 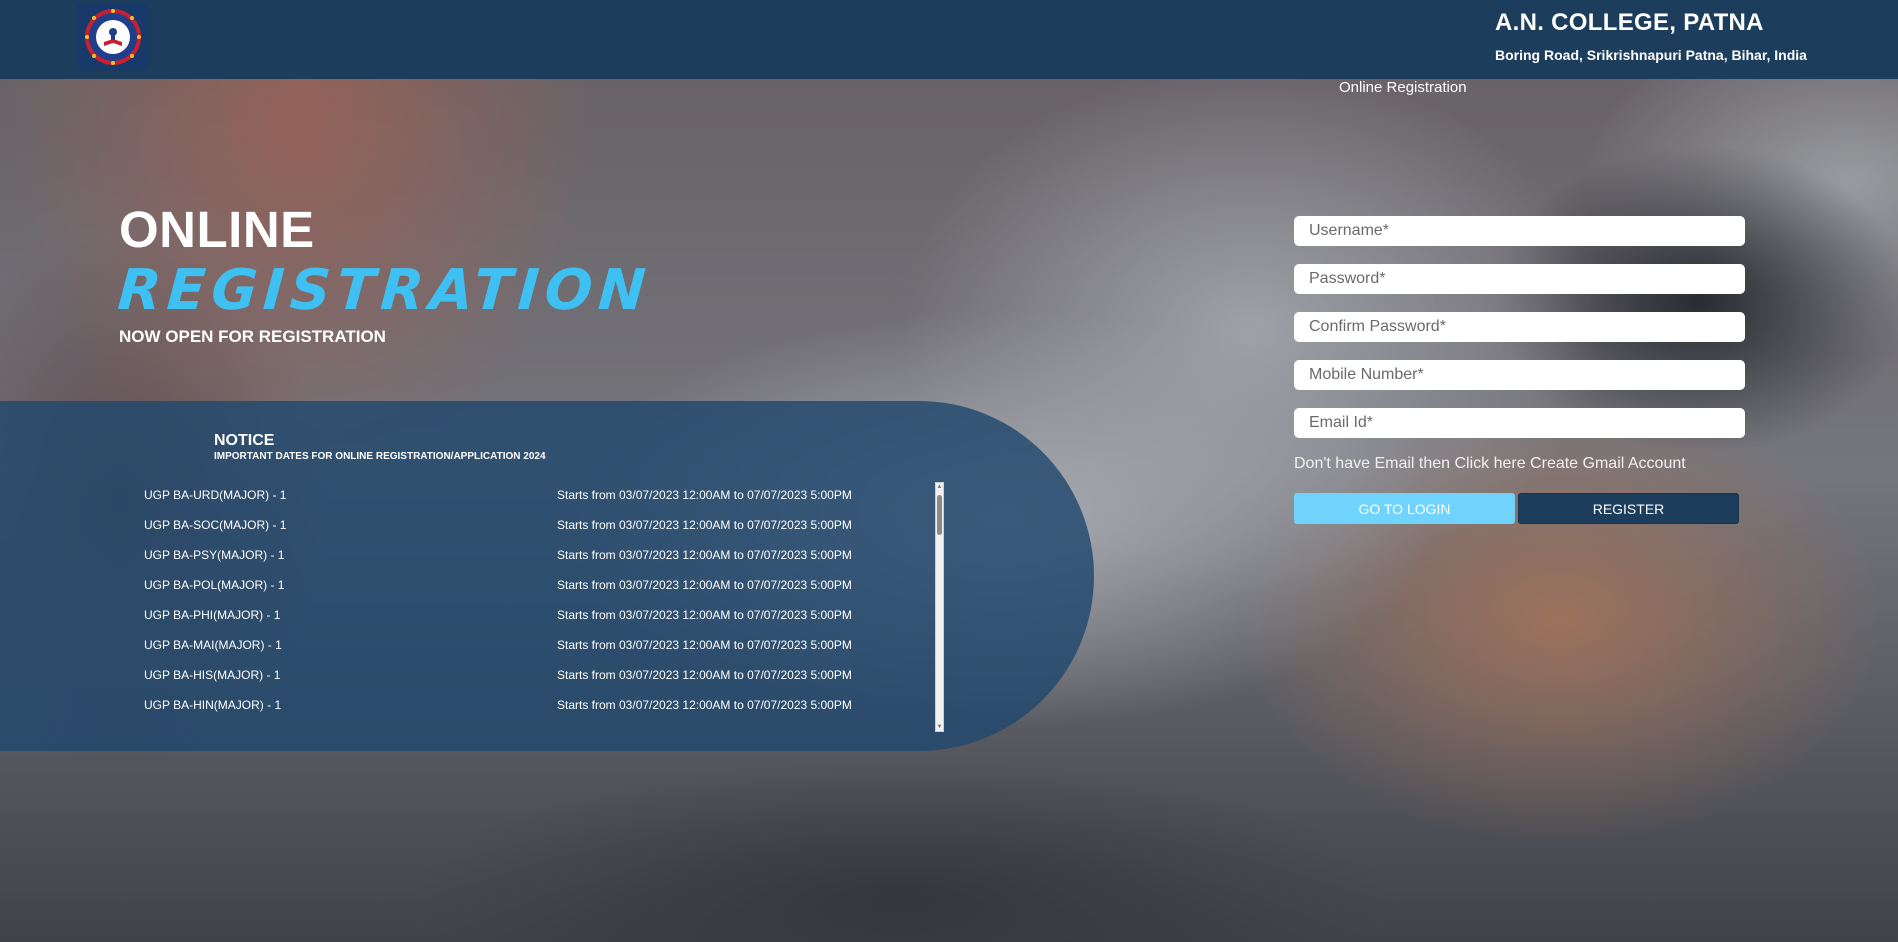 I want to click on hero-tagline: NOW OPEN FOR REGISTRATION, so click(x=252, y=336).